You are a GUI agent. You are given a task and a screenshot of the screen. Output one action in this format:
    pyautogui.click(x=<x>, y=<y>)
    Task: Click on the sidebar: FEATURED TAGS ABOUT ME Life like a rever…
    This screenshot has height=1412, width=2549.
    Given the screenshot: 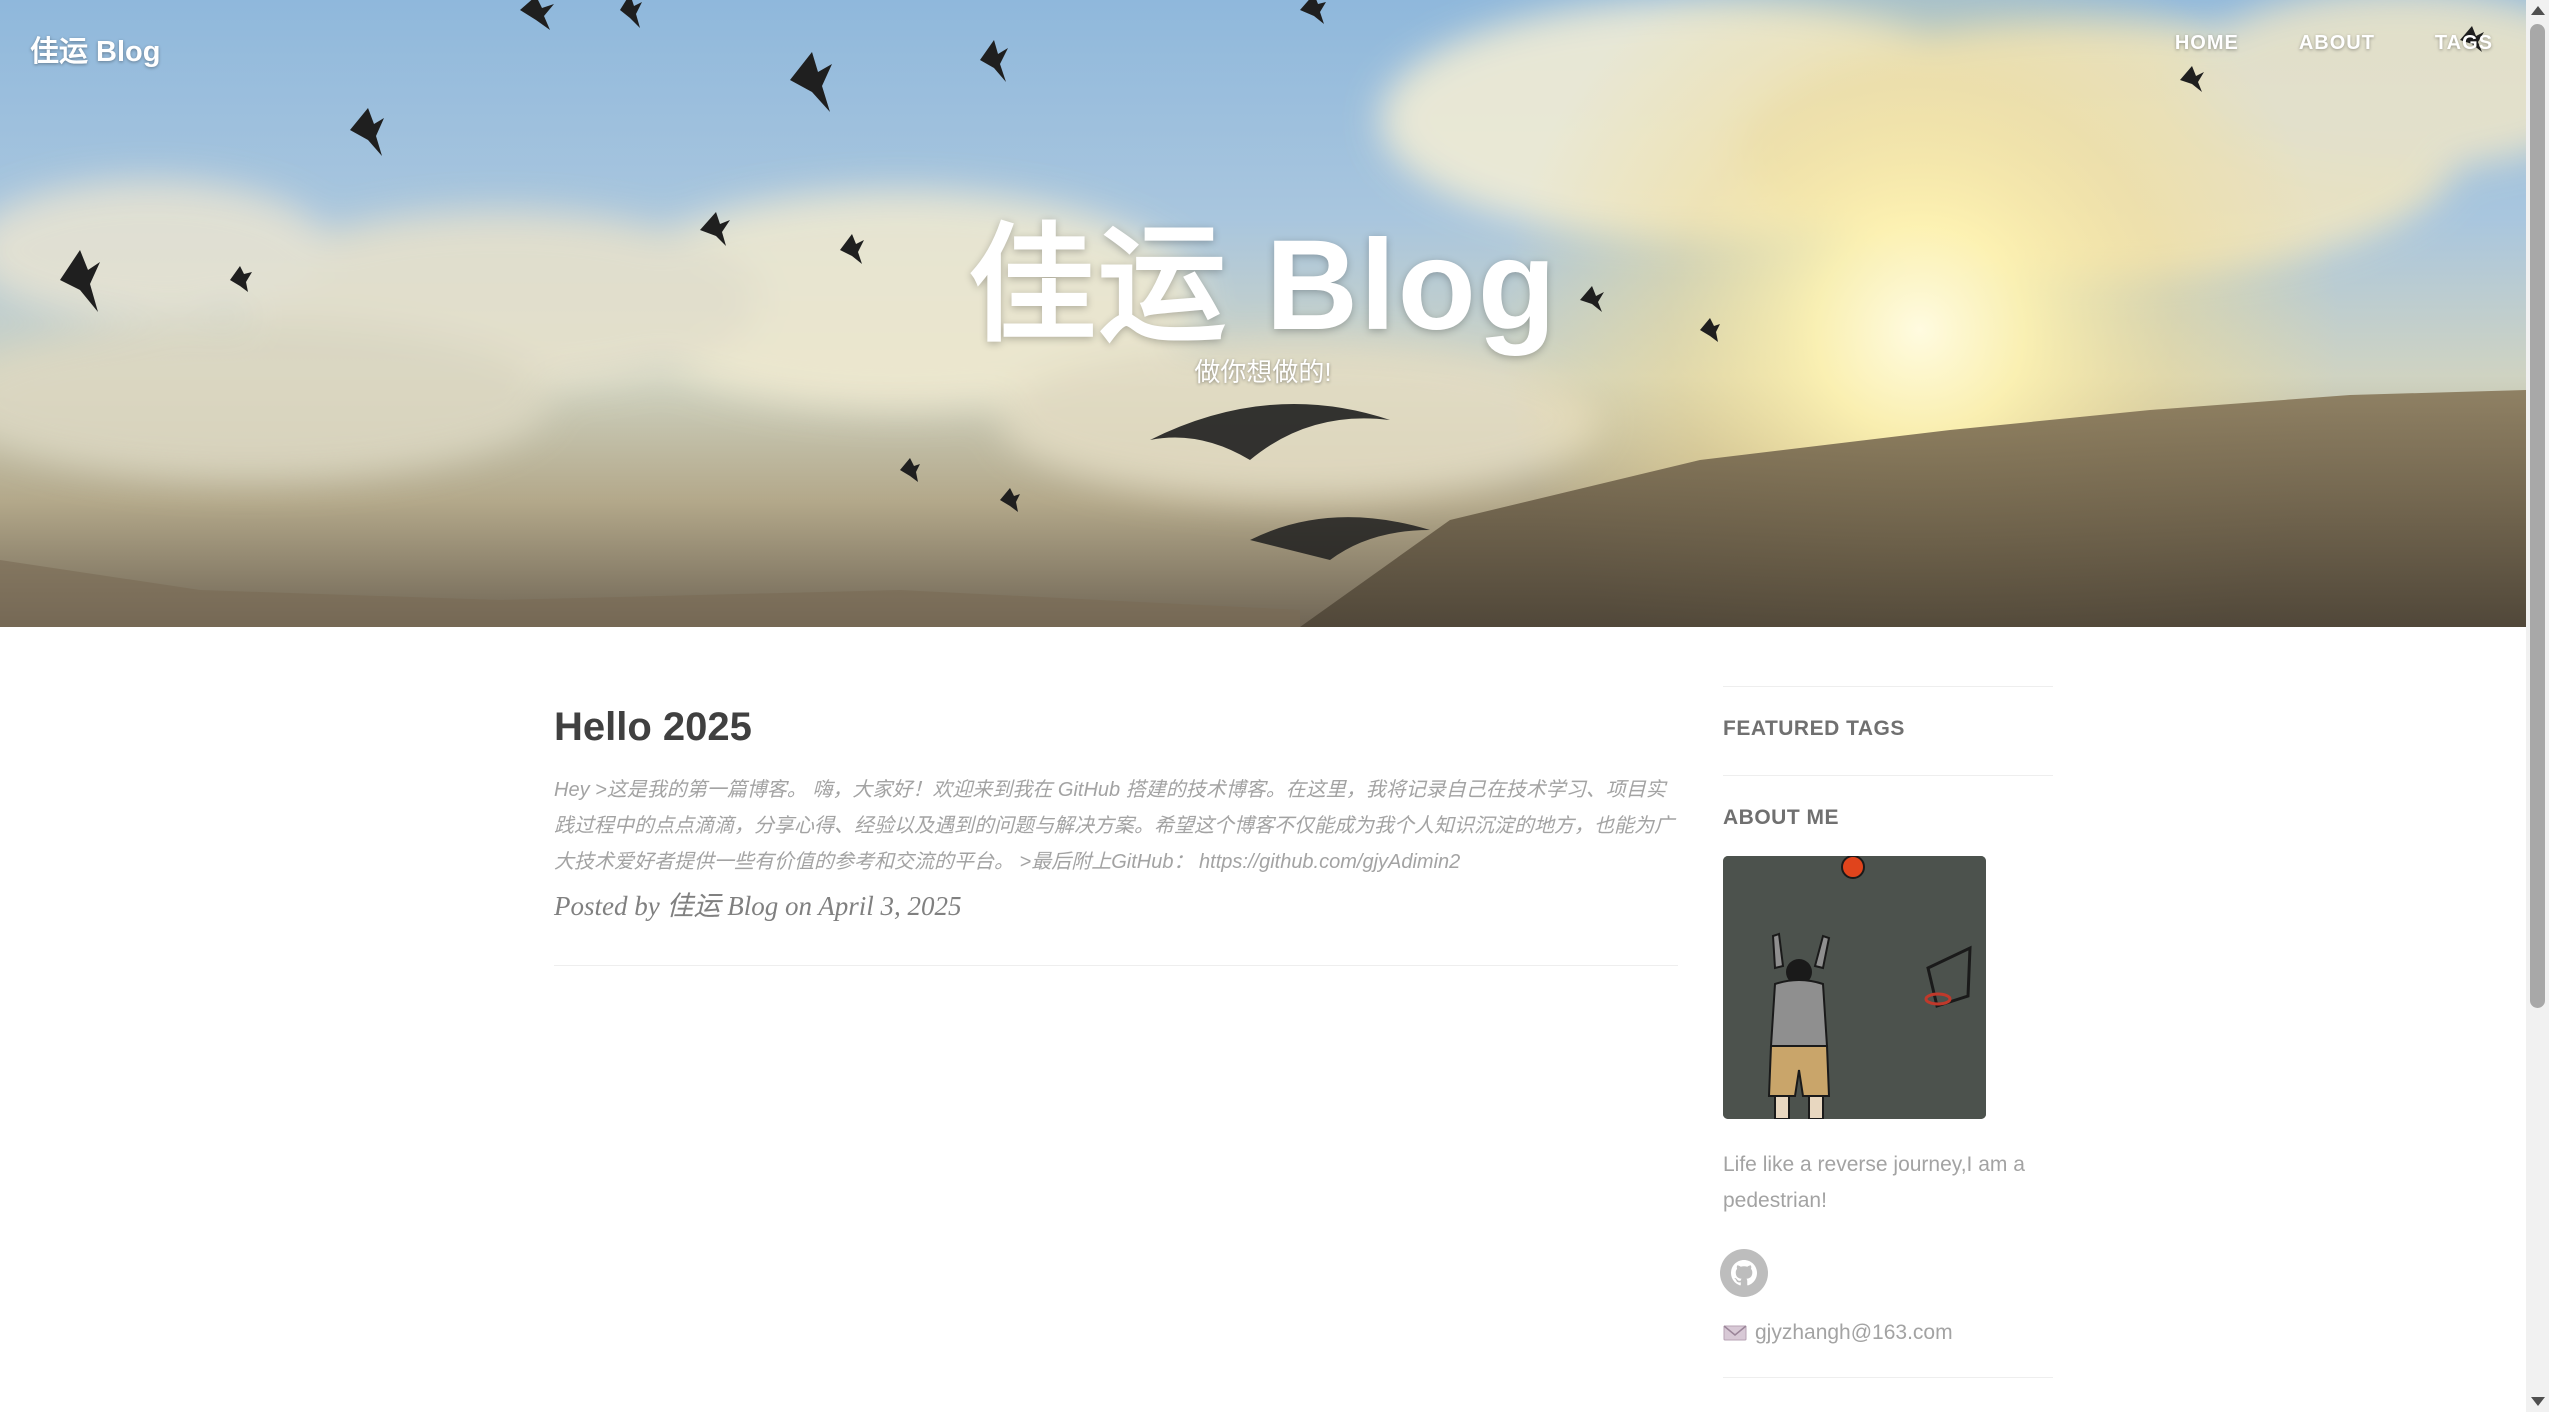 What is the action you would take?
    pyautogui.click(x=1886, y=1032)
    